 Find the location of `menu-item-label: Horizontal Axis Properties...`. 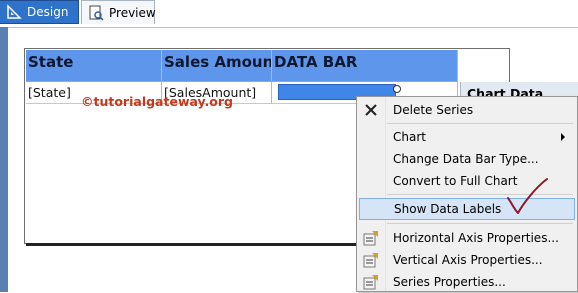

menu-item-label: Horizontal Axis Properties... is located at coordinates (476, 238).